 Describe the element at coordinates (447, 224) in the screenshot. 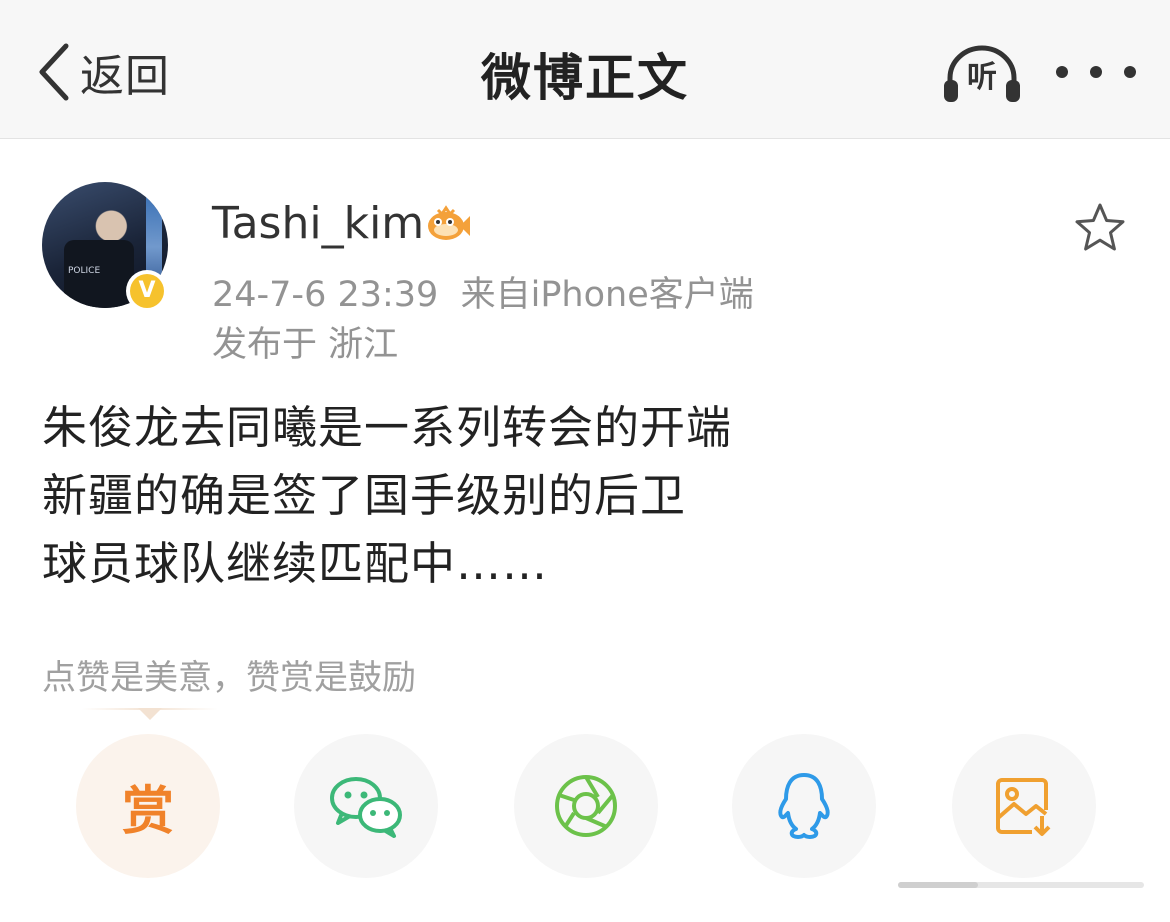

I see `member-fish-icon` at that location.